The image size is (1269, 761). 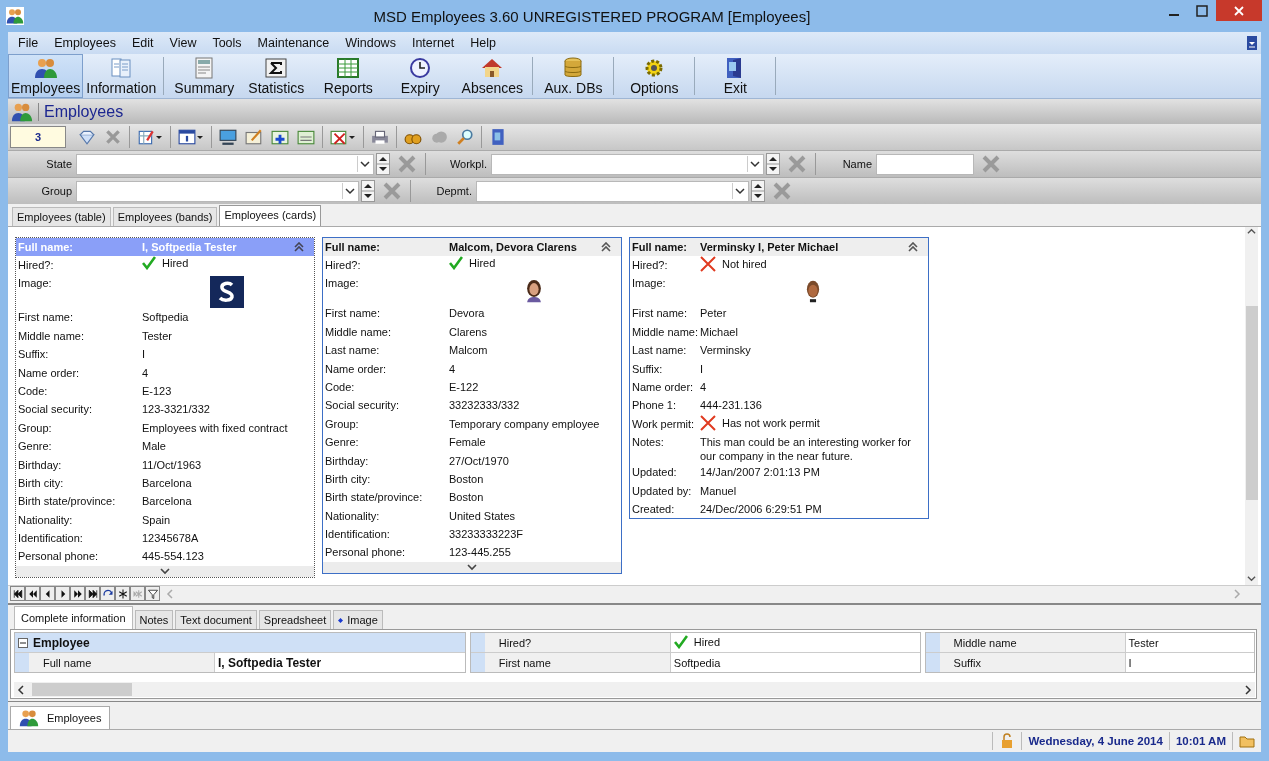 What do you see at coordinates (154, 619) in the screenshot?
I see `tab: Notes` at bounding box center [154, 619].